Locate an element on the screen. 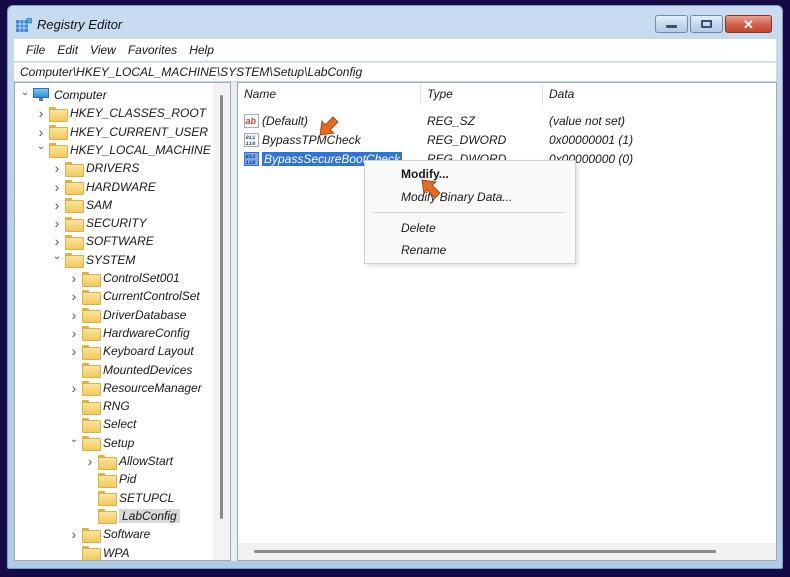 The height and width of the screenshot is (577, 790). tree-node-pid: Pid is located at coordinates (110, 479).